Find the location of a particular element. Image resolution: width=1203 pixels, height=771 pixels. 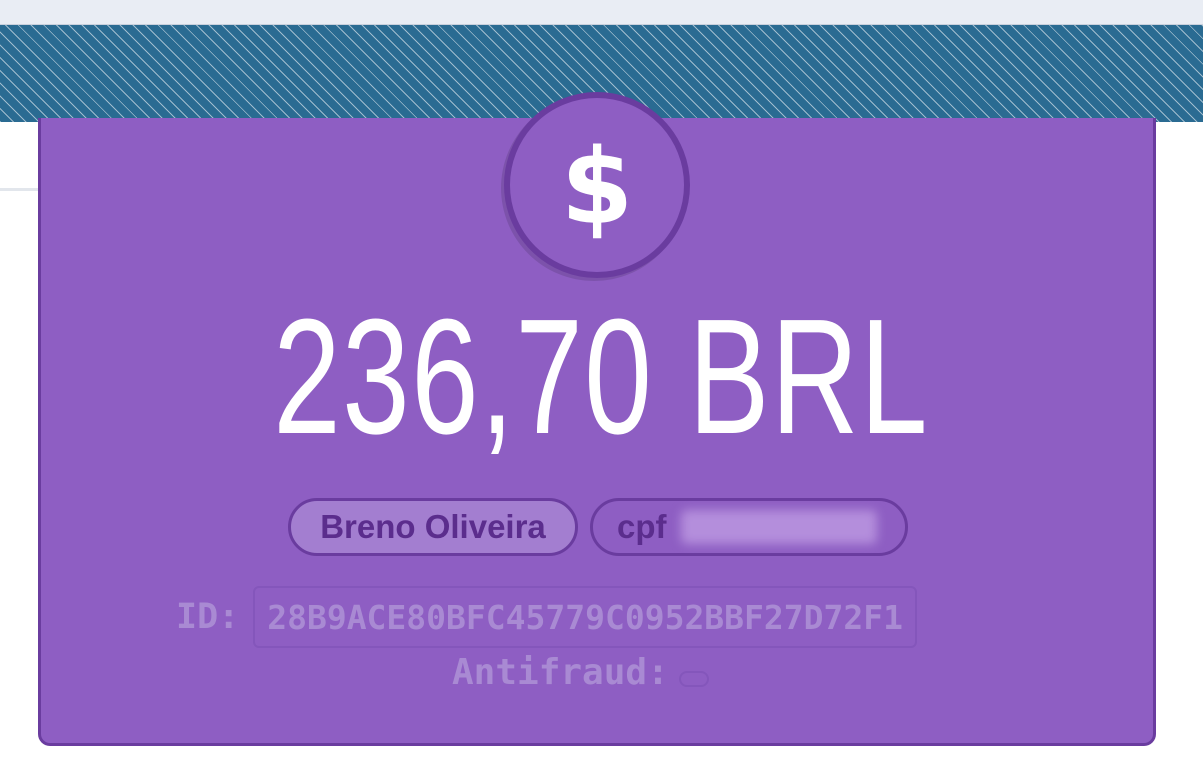

currency-symbol: $ is located at coordinates (597, 187).